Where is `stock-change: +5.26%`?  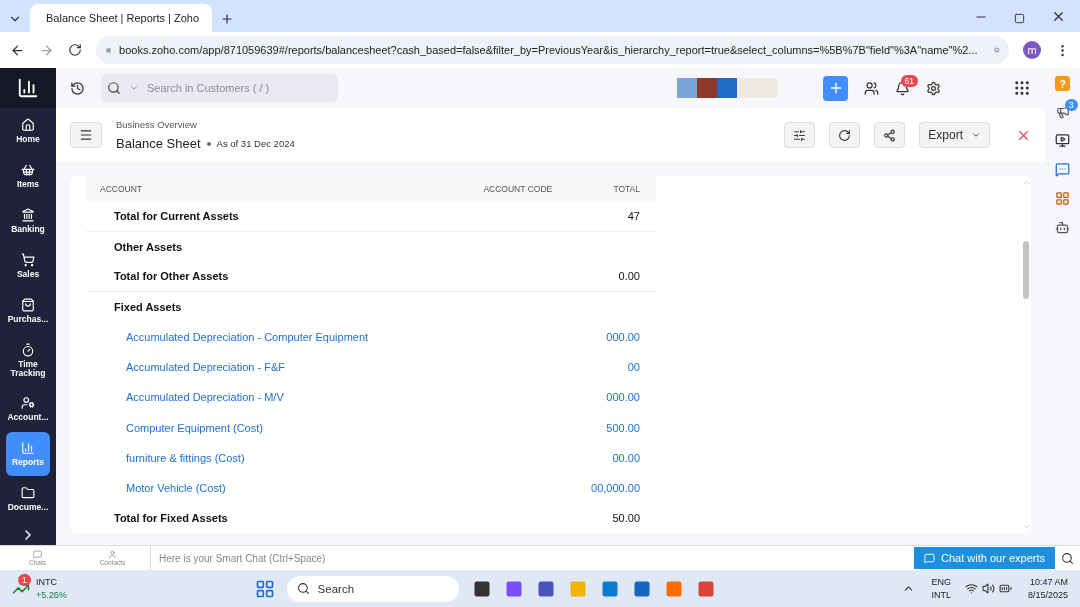 stock-change: +5.26% is located at coordinates (51, 594).